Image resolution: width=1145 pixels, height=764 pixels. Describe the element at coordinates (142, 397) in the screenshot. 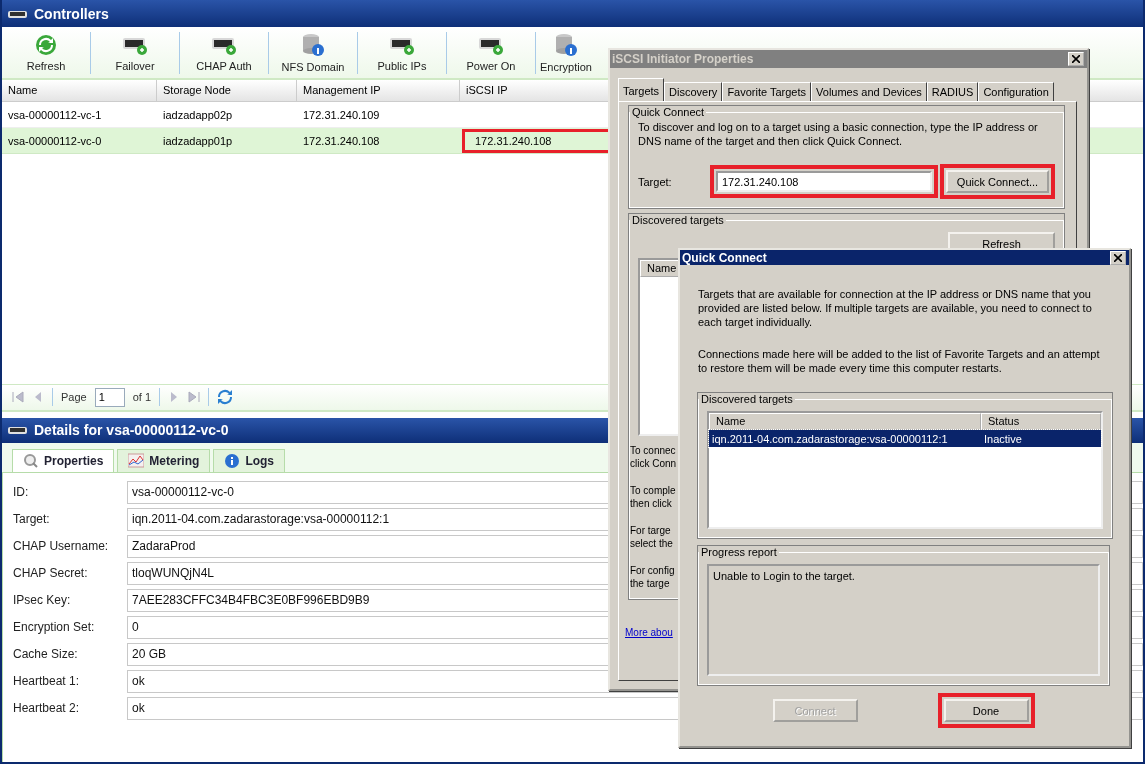

I see `page-count: of 1` at that location.